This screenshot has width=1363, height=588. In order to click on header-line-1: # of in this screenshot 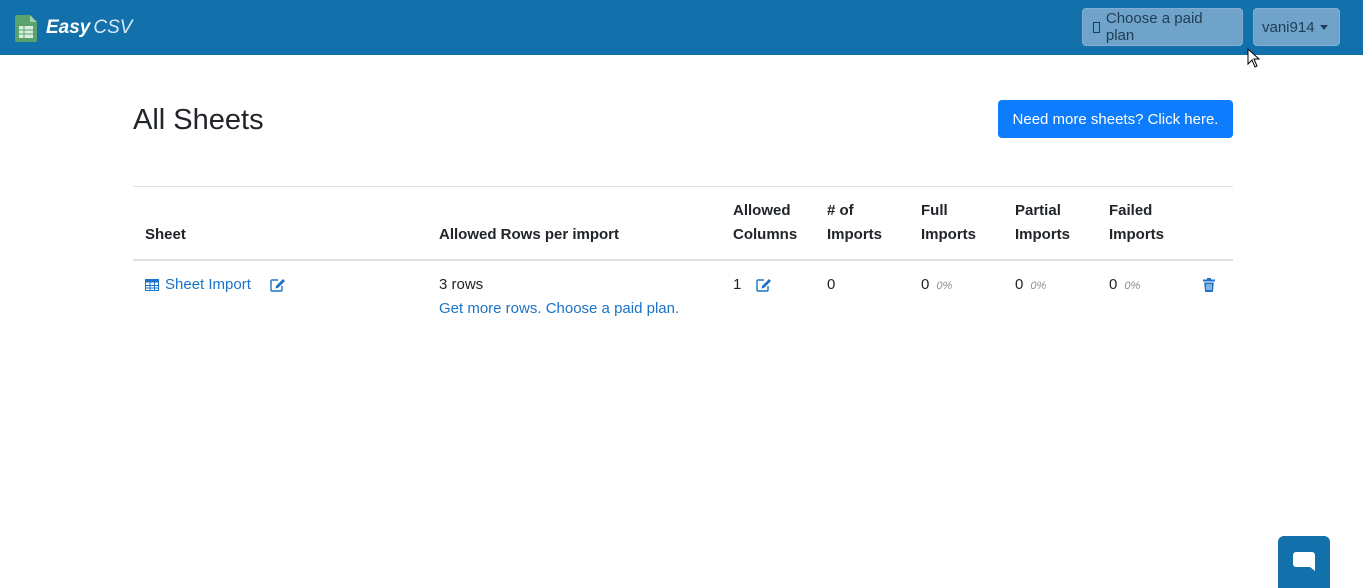, I will do `click(840, 210)`.